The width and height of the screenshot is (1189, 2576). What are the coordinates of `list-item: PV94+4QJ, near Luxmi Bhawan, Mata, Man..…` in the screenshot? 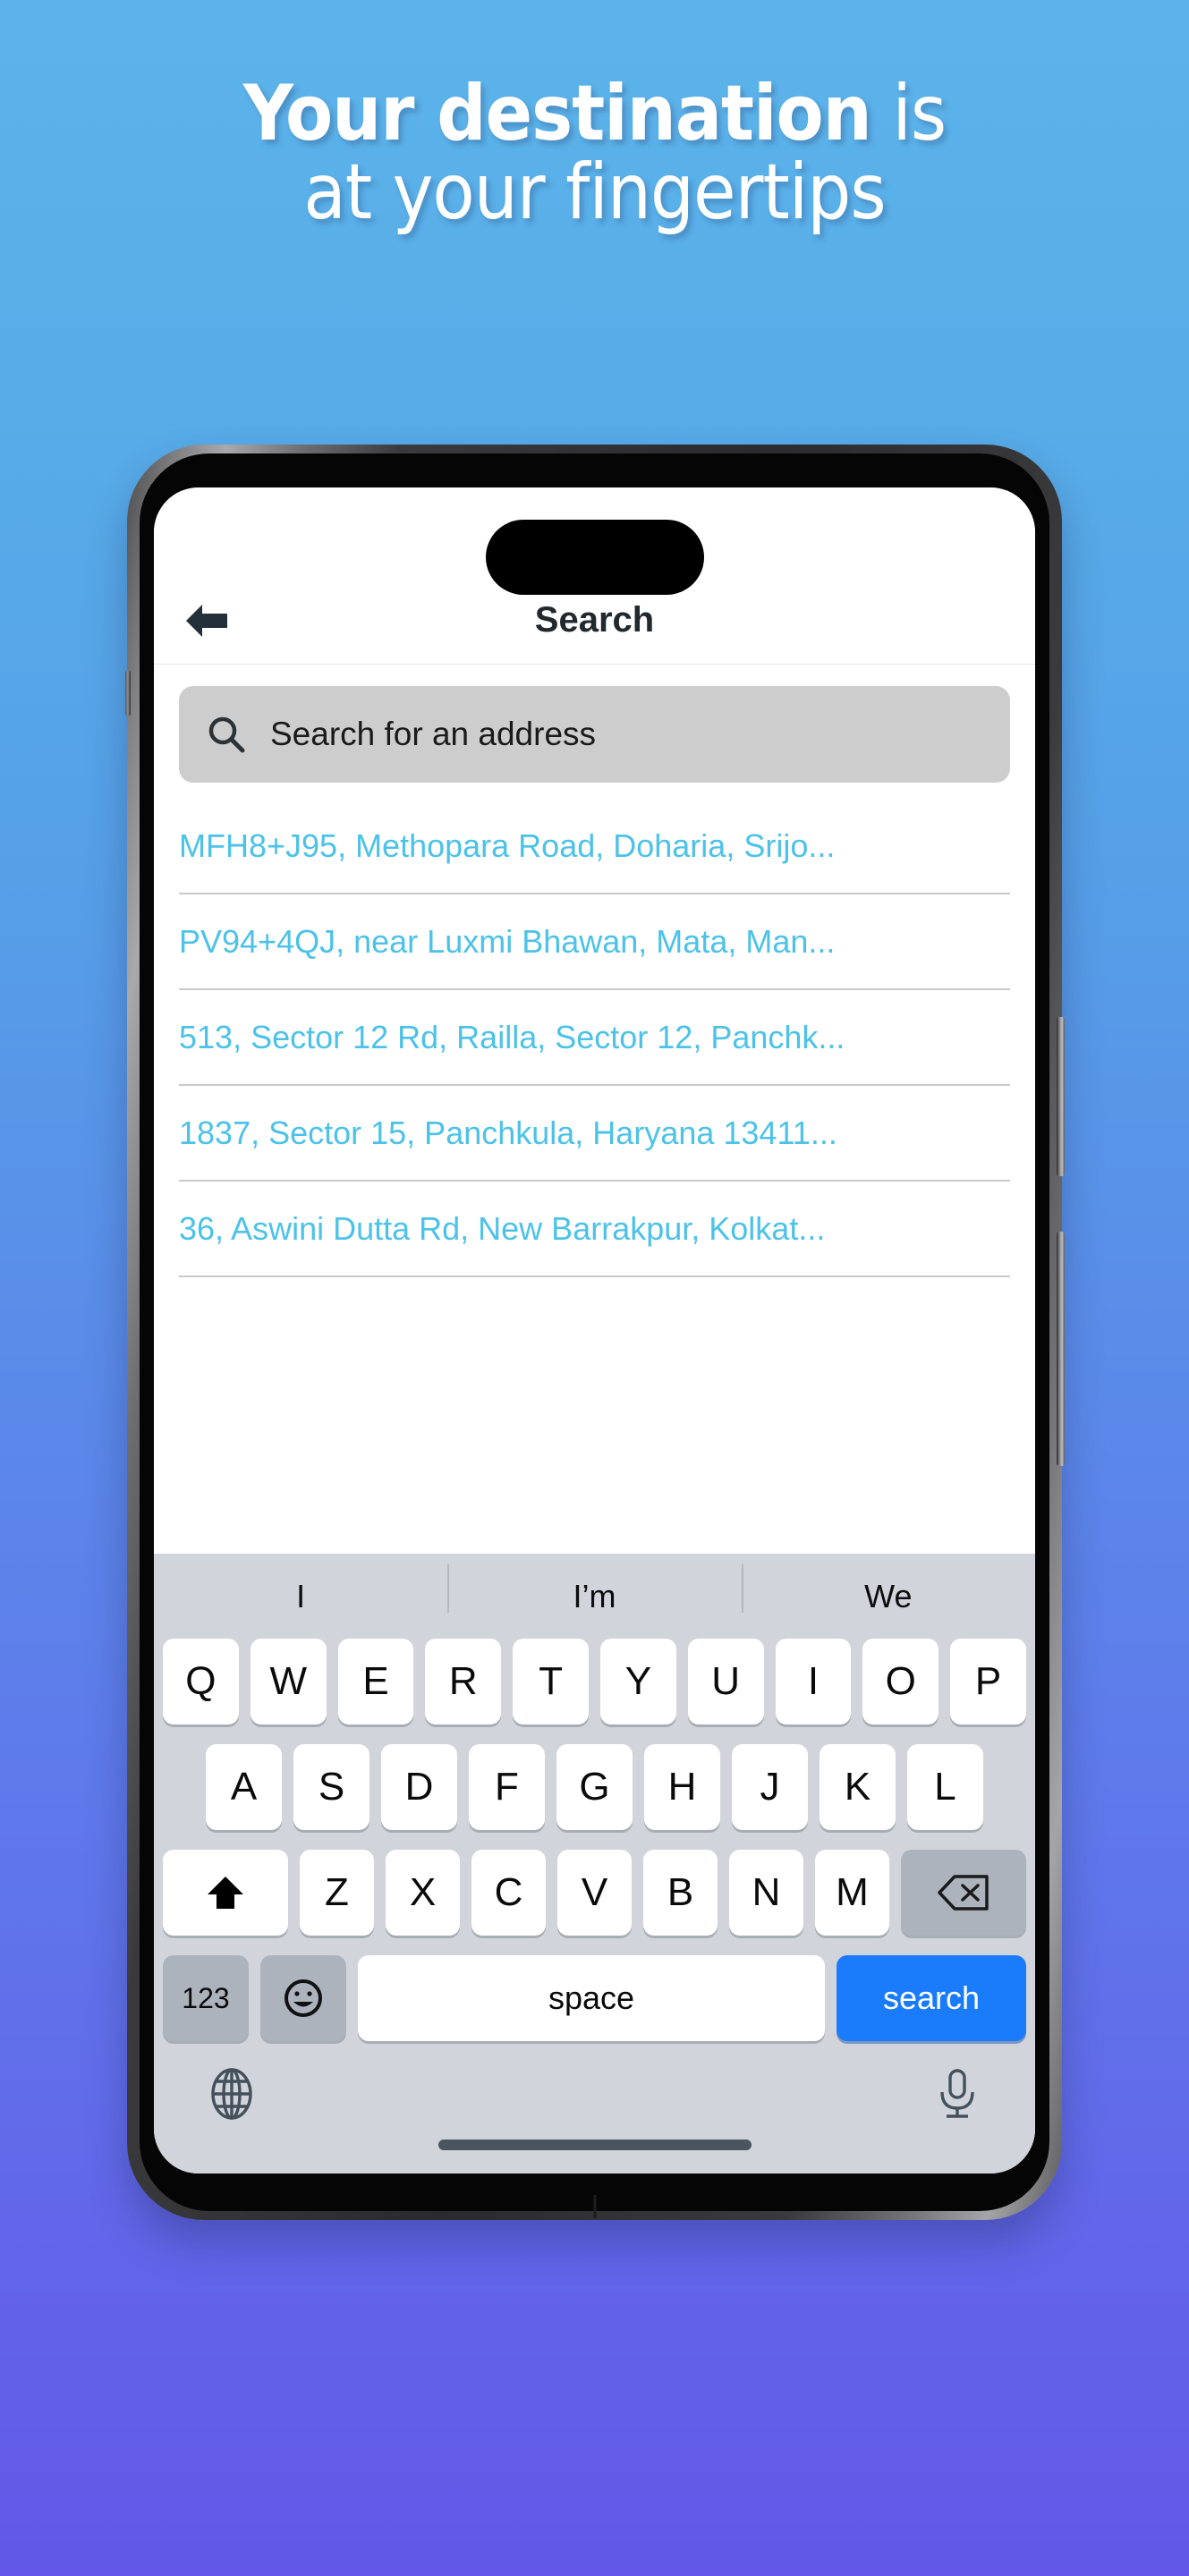 It's located at (594, 942).